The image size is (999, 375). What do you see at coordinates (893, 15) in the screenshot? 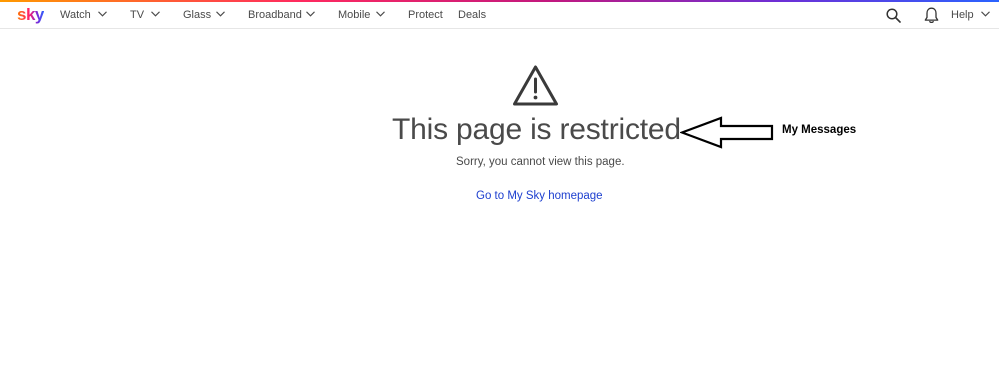
I see `search-icon` at bounding box center [893, 15].